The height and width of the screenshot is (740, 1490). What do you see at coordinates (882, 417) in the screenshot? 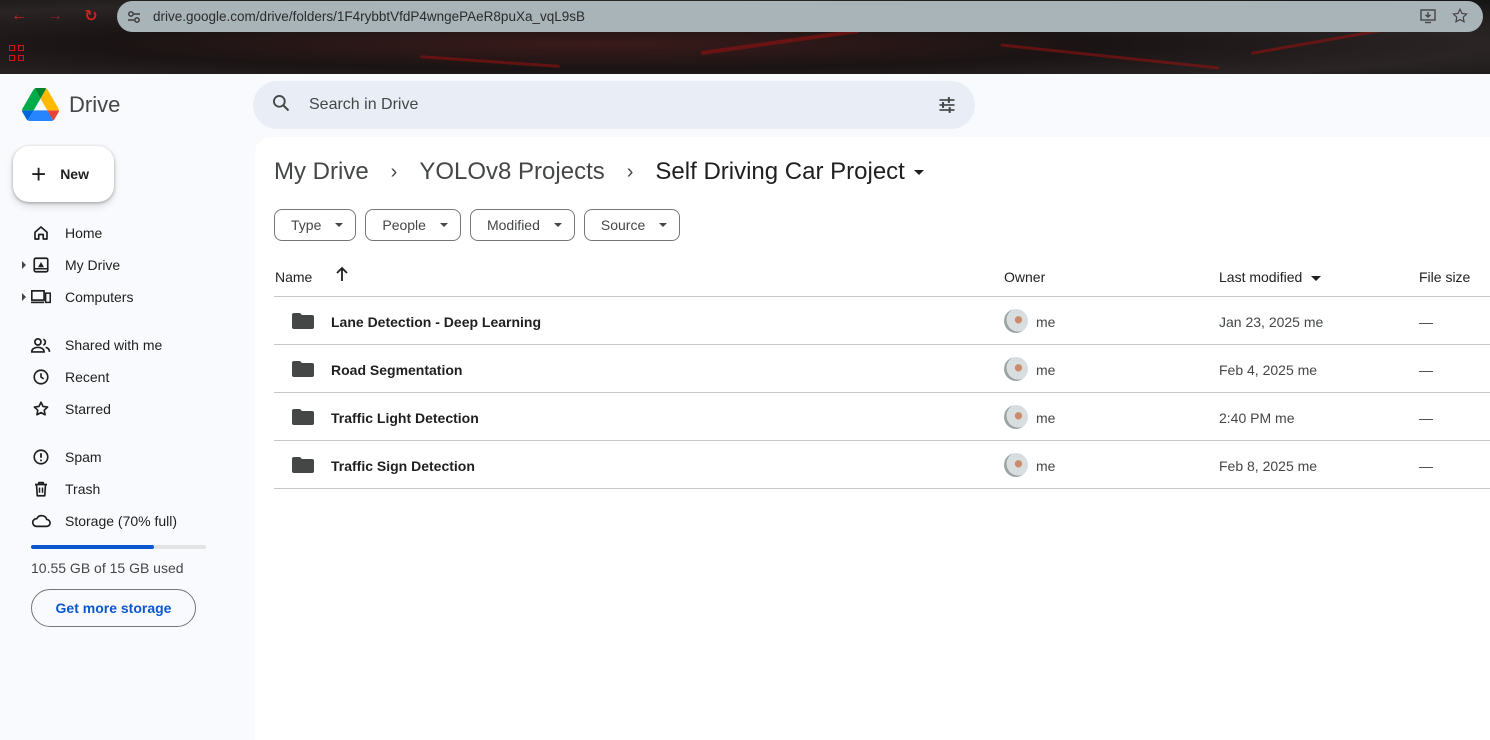
I see `table-row: Traffic Light Detection me 2:40 PM me —` at bounding box center [882, 417].